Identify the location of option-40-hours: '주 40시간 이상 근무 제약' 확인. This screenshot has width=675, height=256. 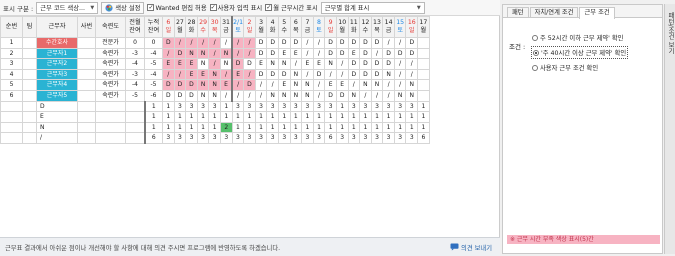
(580, 52).